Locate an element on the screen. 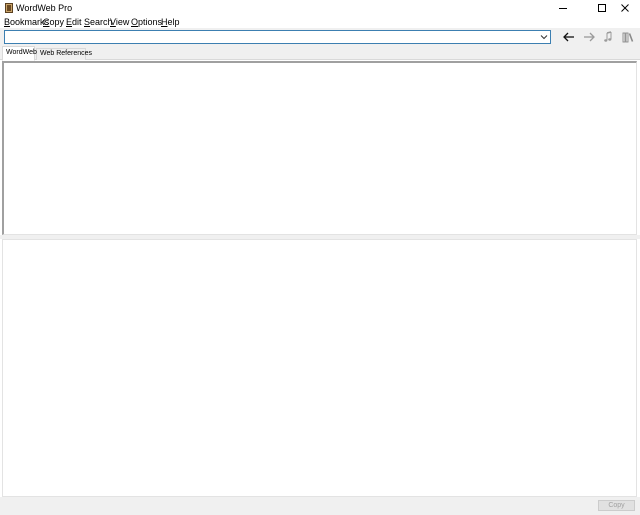 This screenshot has height=515, width=640. menu-edit: Edit is located at coordinates (74, 22).